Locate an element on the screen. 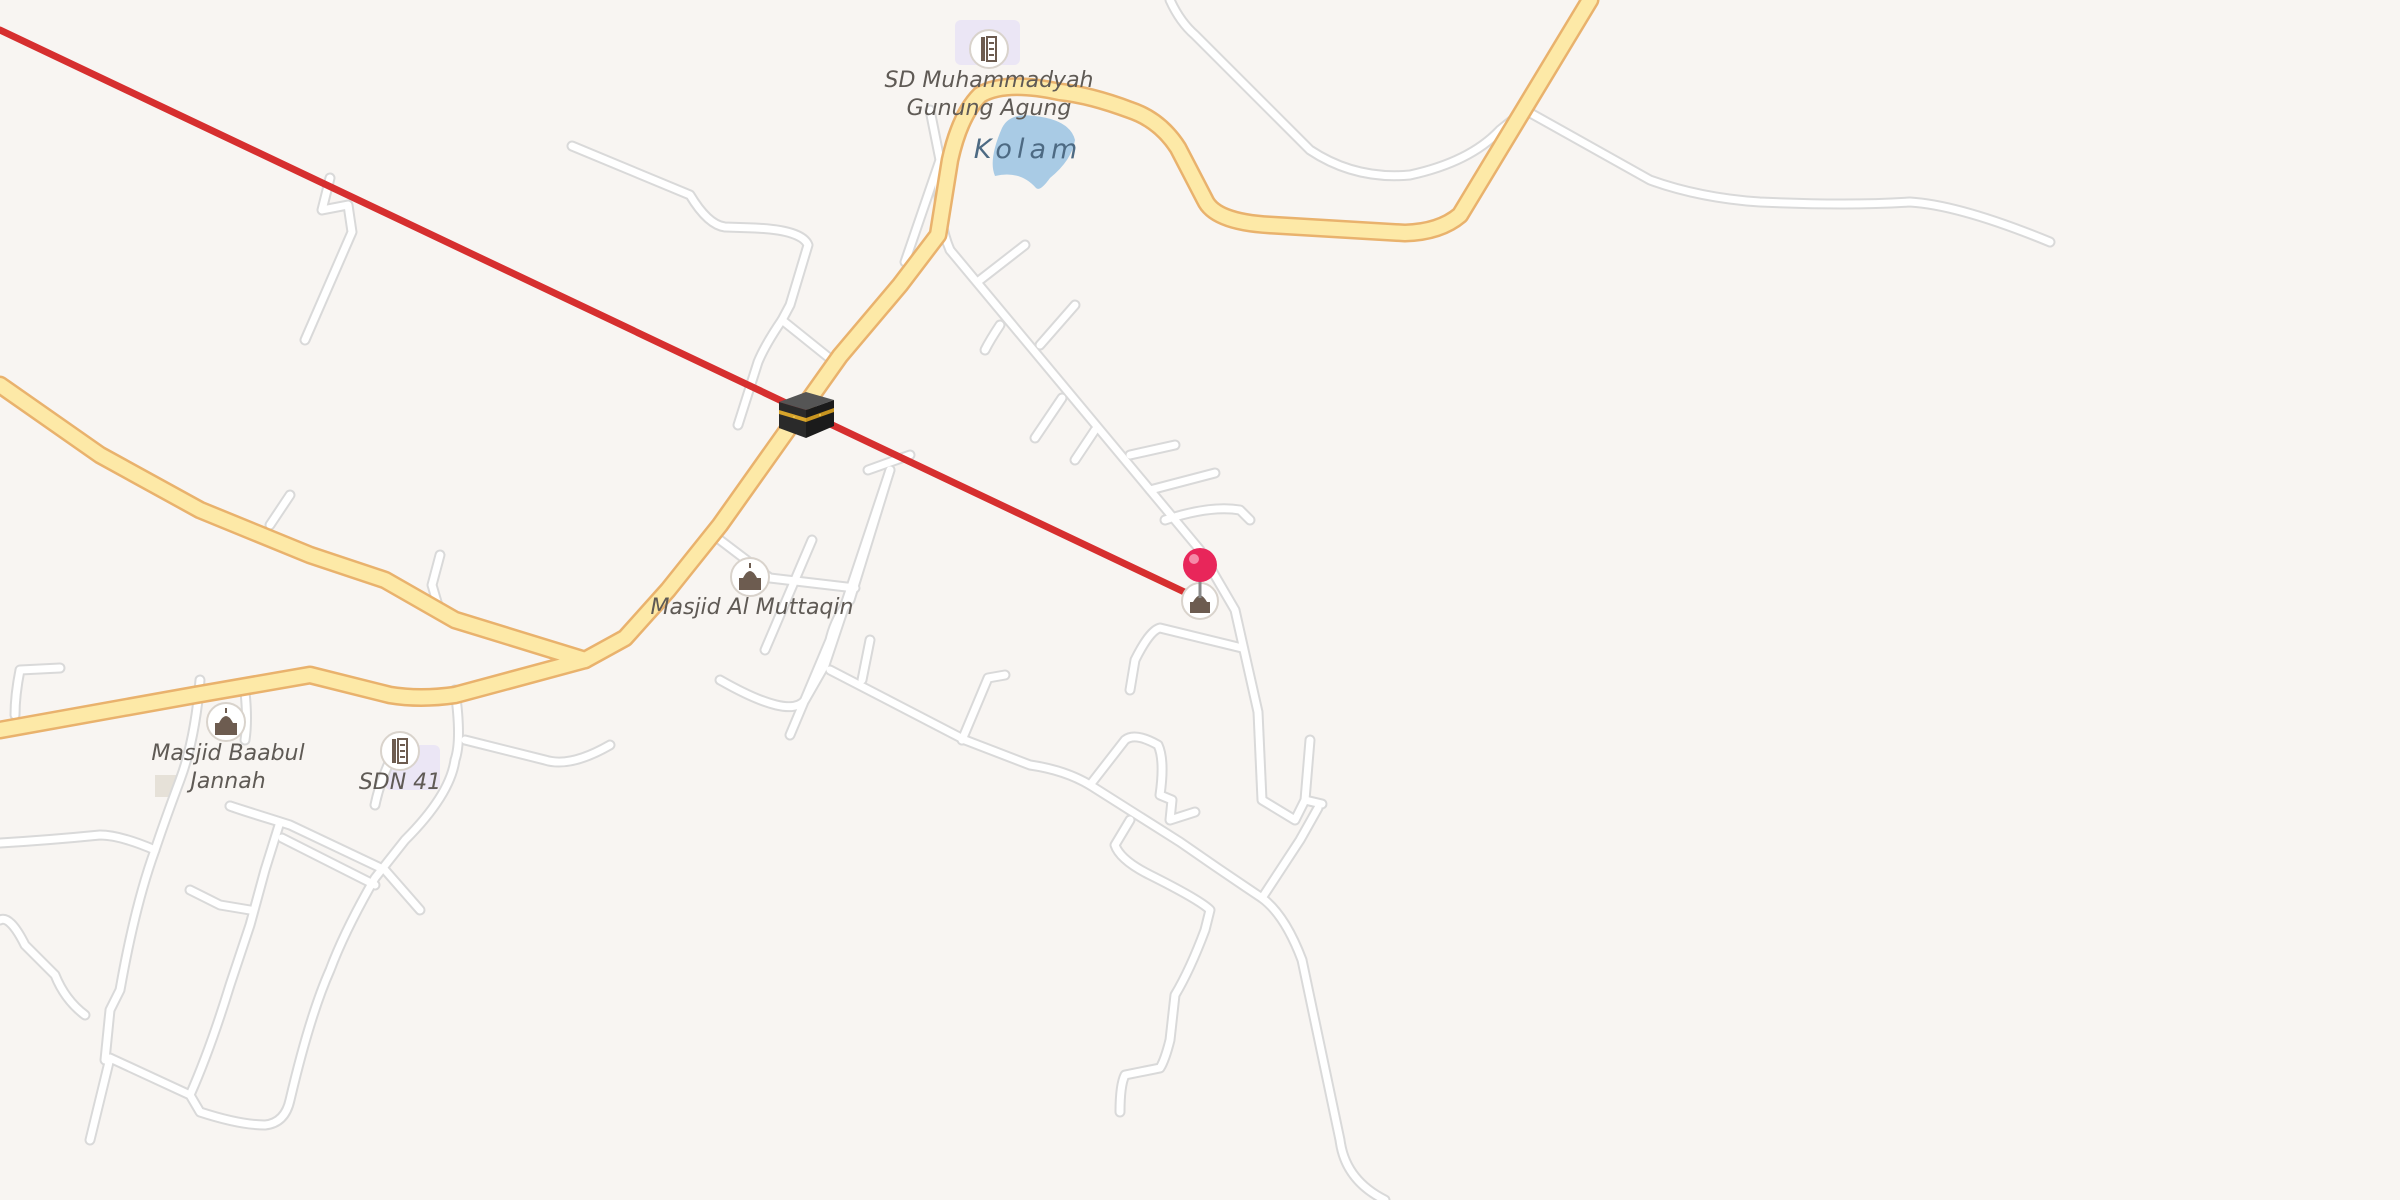  school-label-line-2: Gunung Agung is located at coordinates (989, 108).